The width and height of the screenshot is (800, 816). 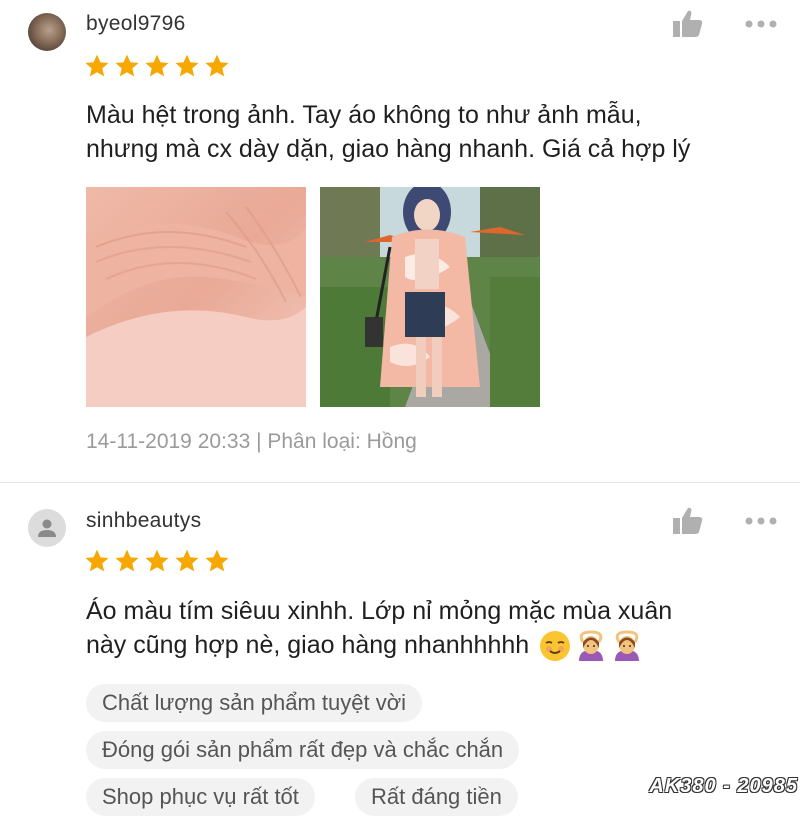 I want to click on smiling-face-emoji-icon, so click(x=555, y=646).